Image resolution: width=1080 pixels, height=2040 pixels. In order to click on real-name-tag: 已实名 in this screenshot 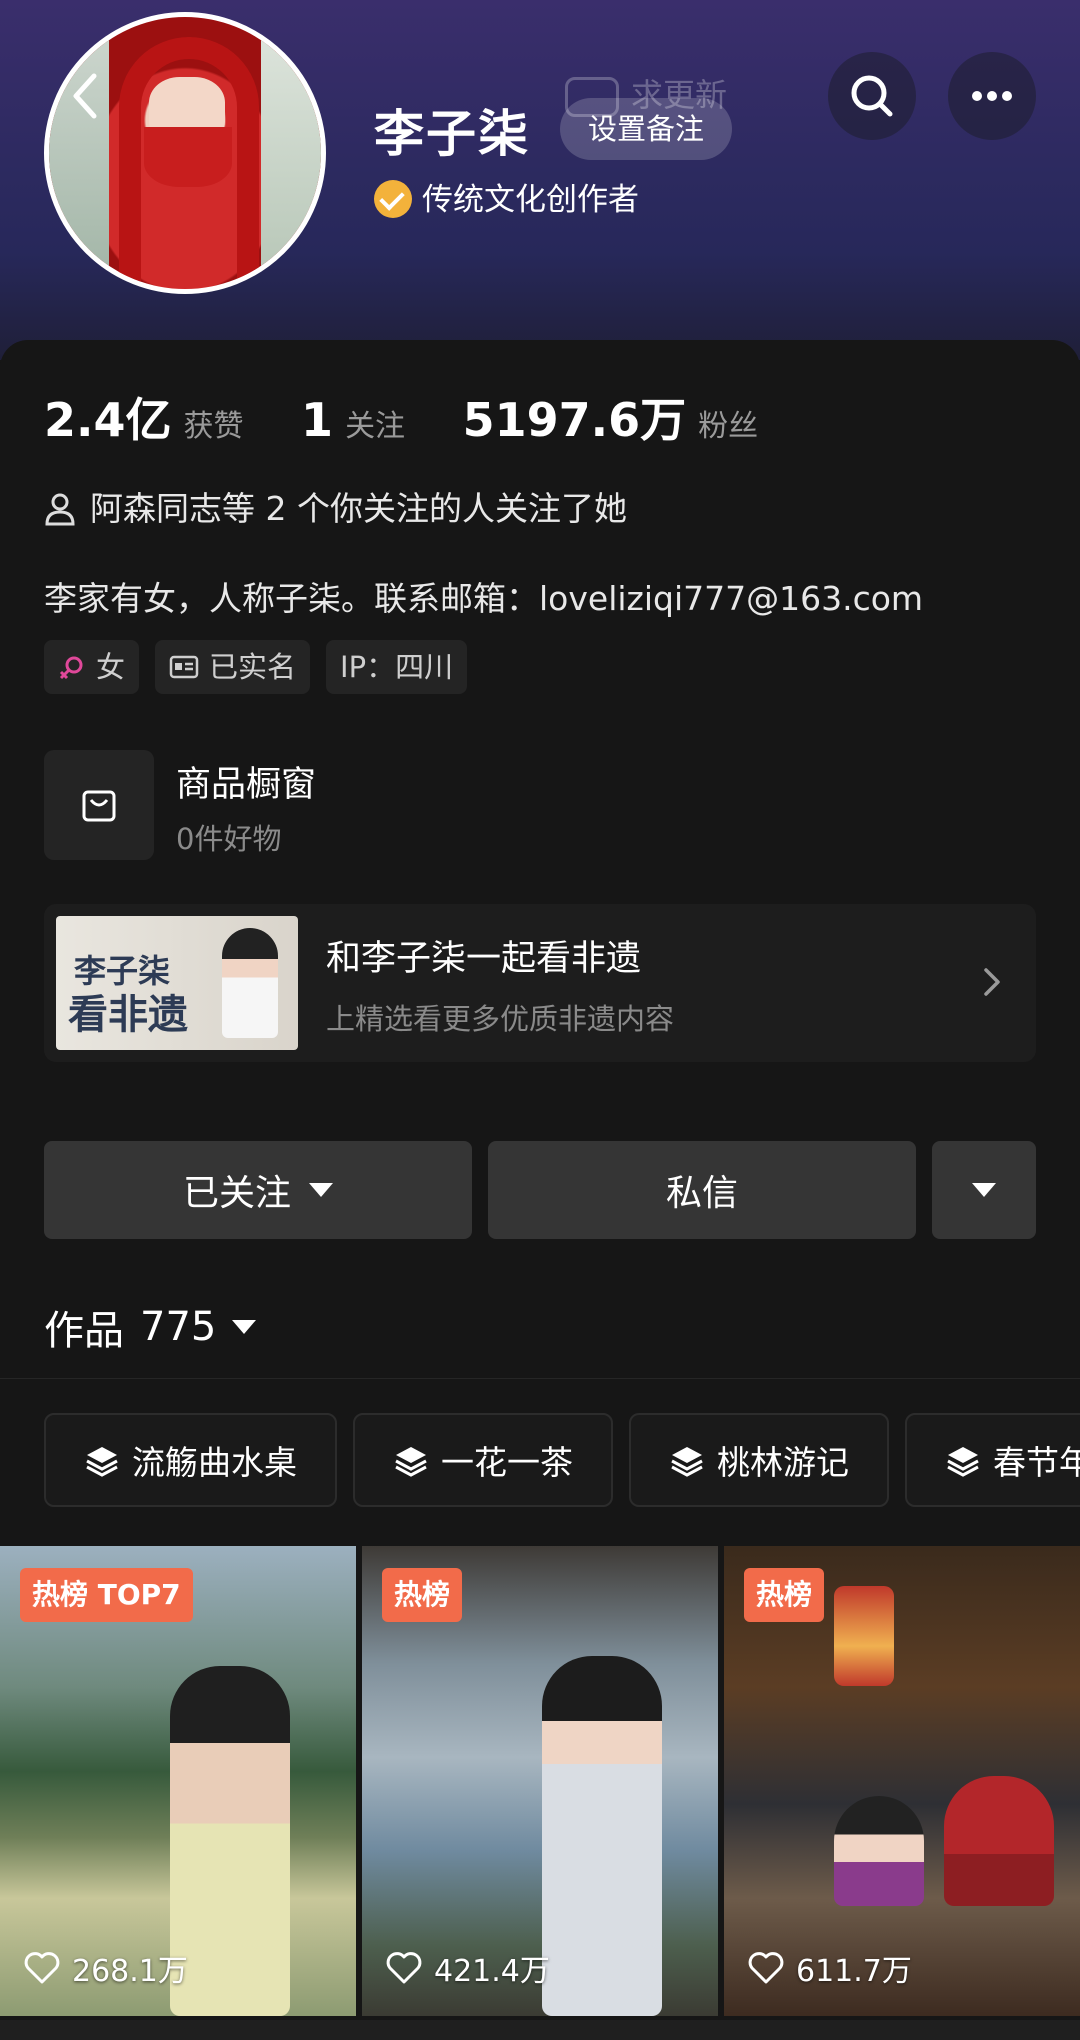, I will do `click(233, 667)`.